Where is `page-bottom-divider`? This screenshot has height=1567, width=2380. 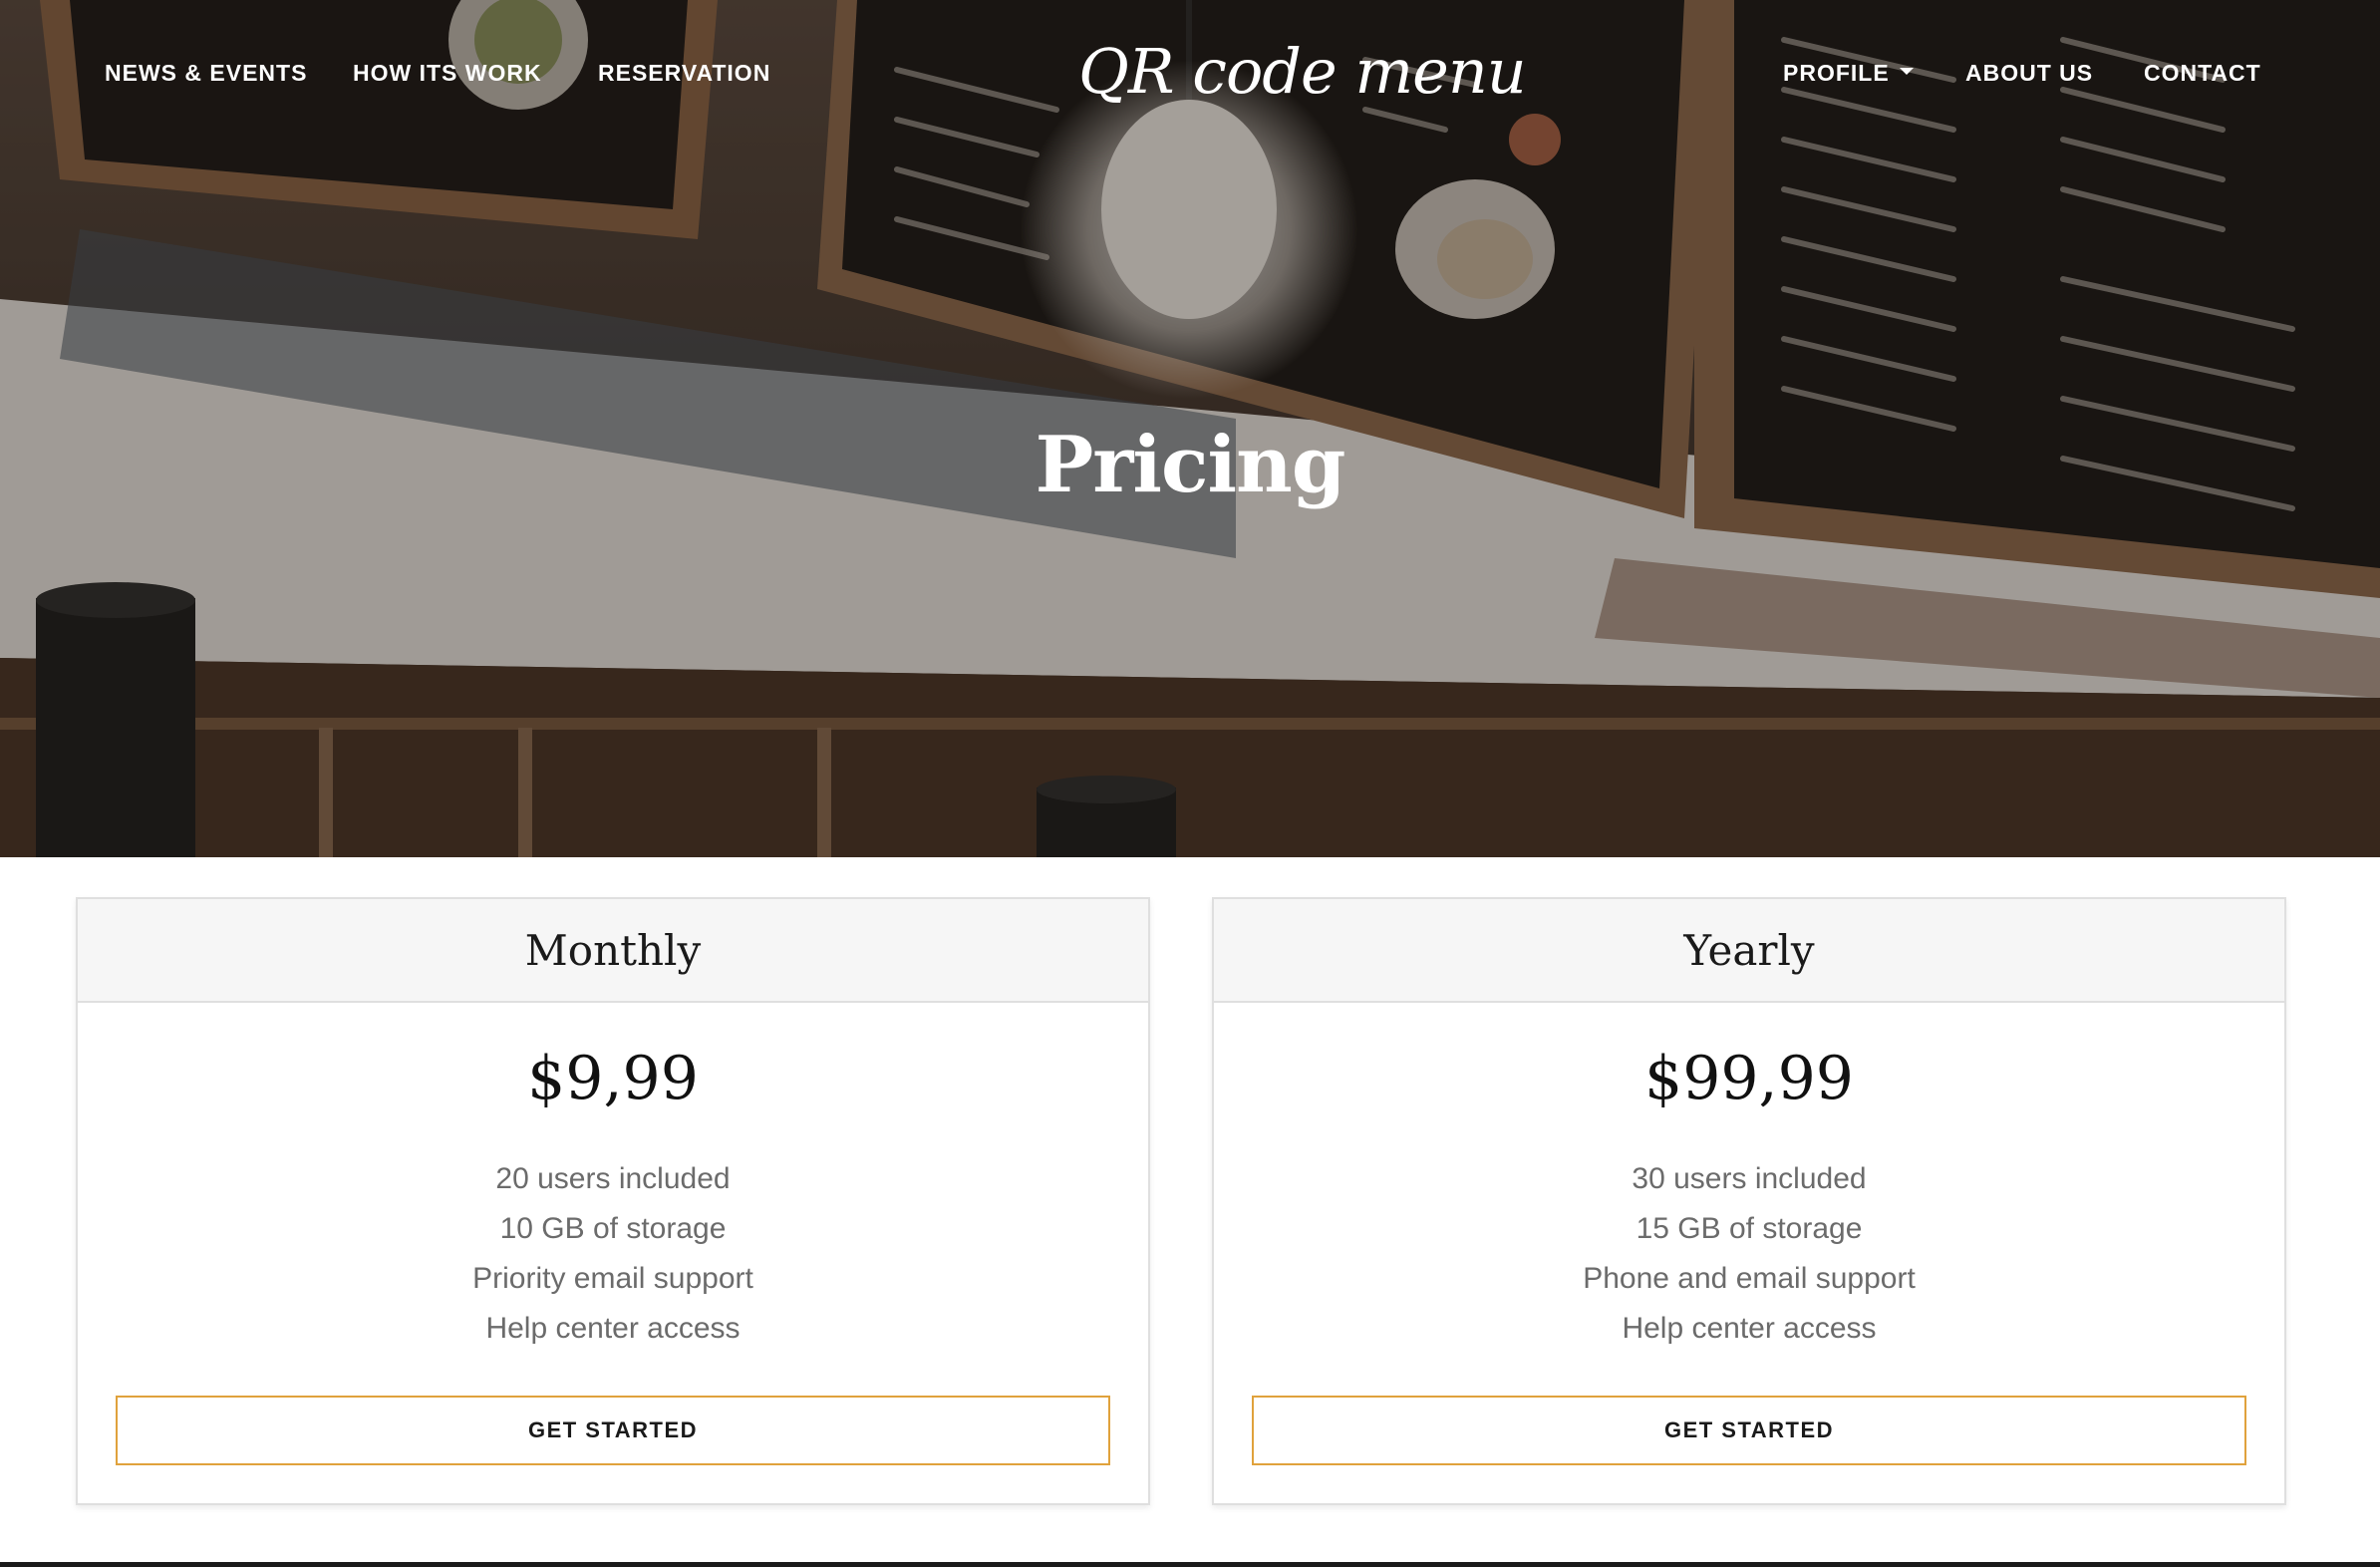 page-bottom-divider is located at coordinates (1190, 1564).